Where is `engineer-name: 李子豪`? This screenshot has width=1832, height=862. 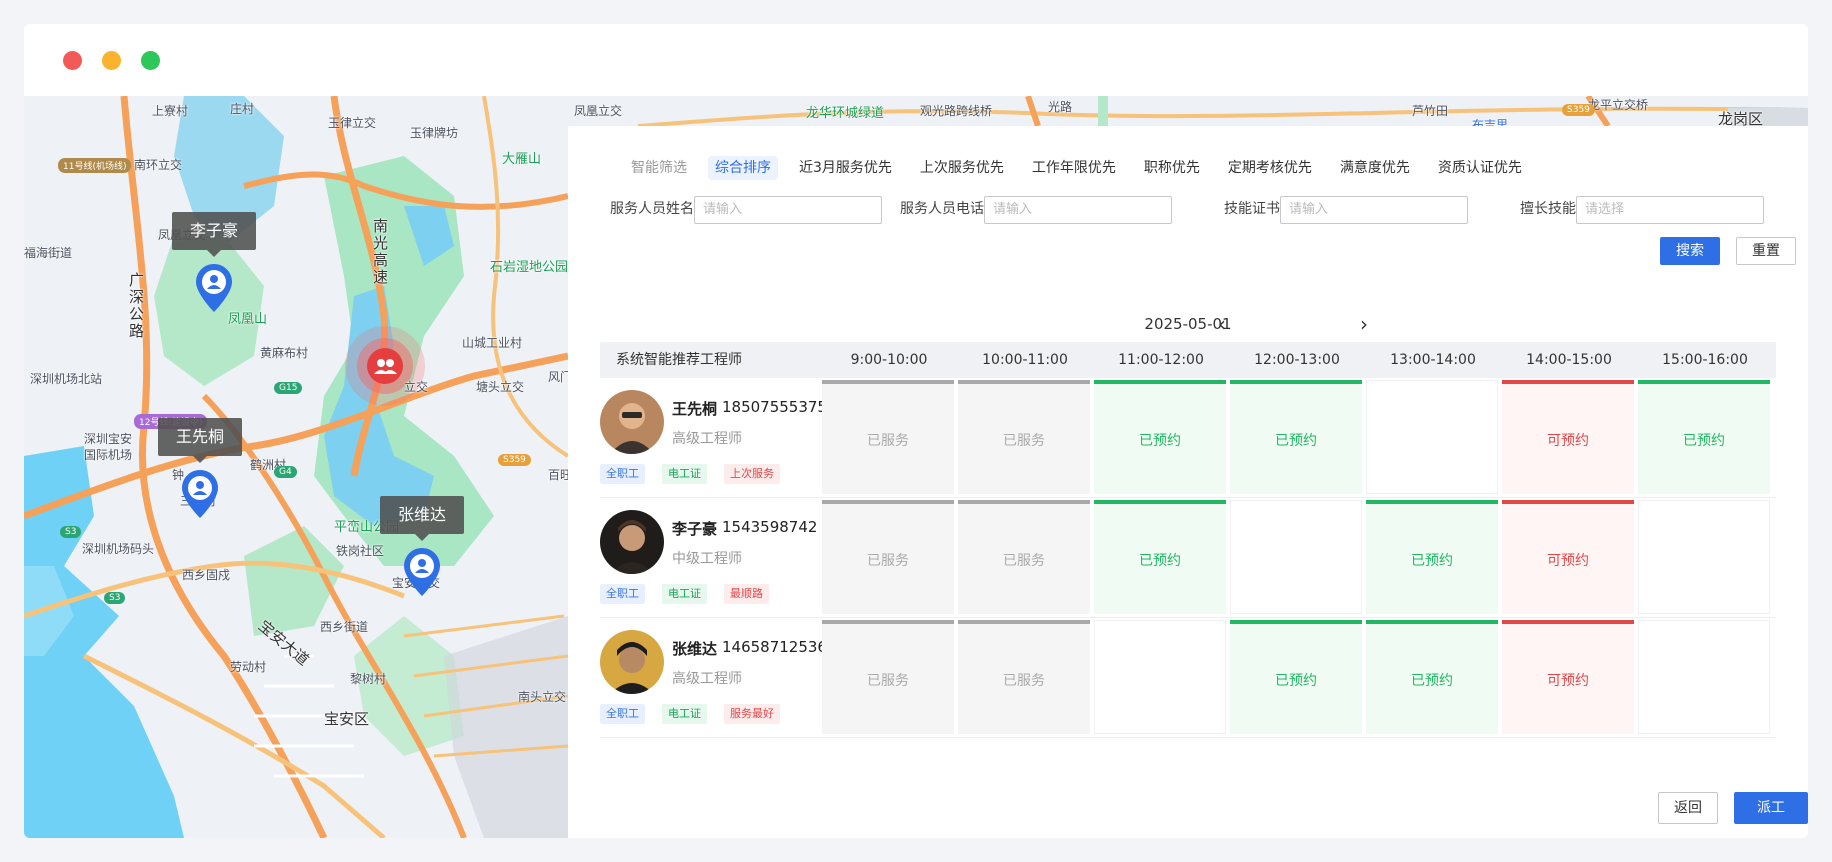
engineer-name: 李子豪 is located at coordinates (695, 529).